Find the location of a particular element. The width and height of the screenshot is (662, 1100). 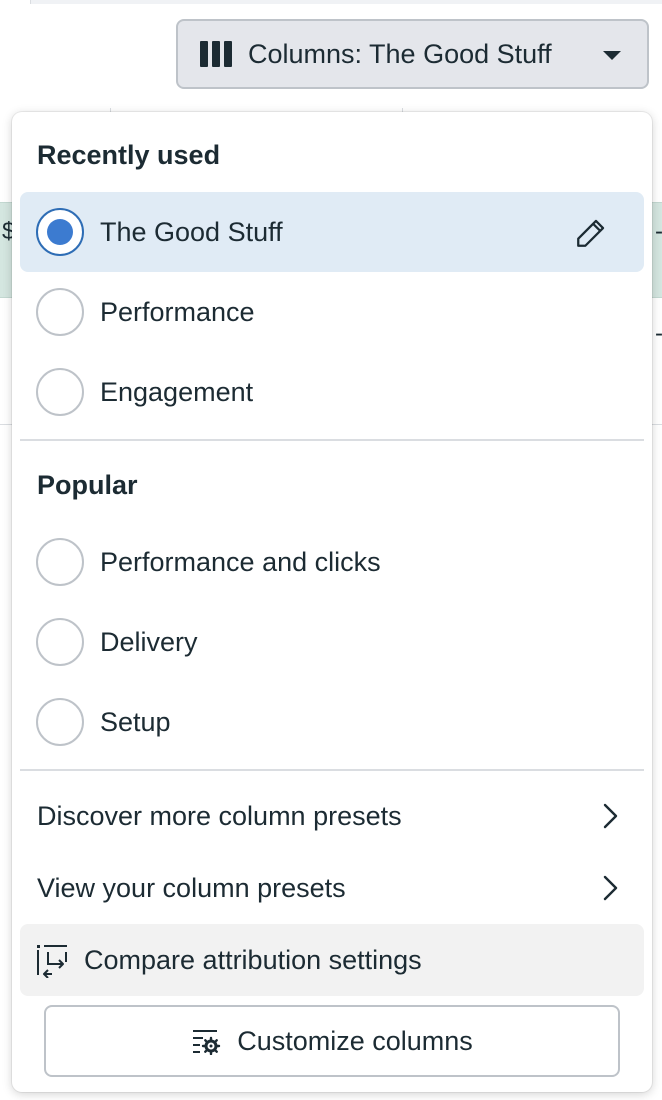

caret-down-icon is located at coordinates (612, 55).